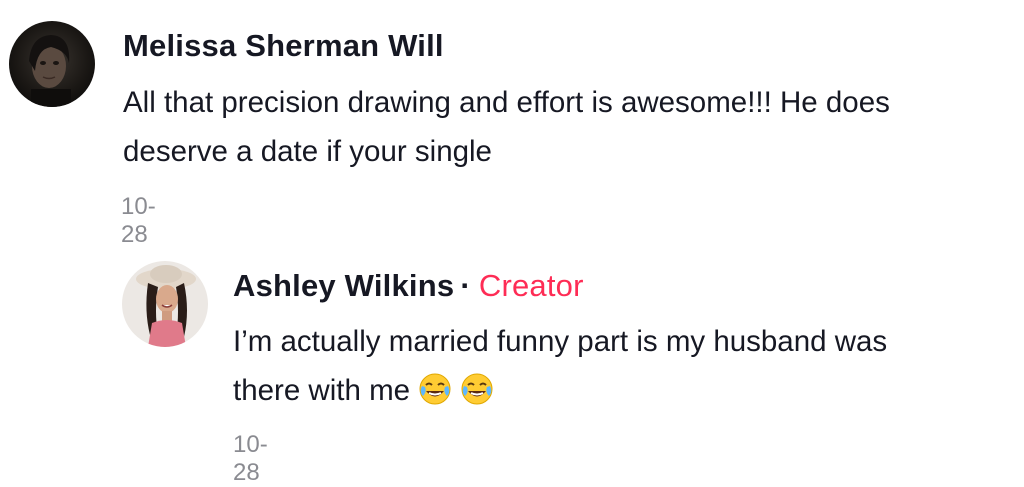  I want to click on creator-badge: Creator, so click(531, 285).